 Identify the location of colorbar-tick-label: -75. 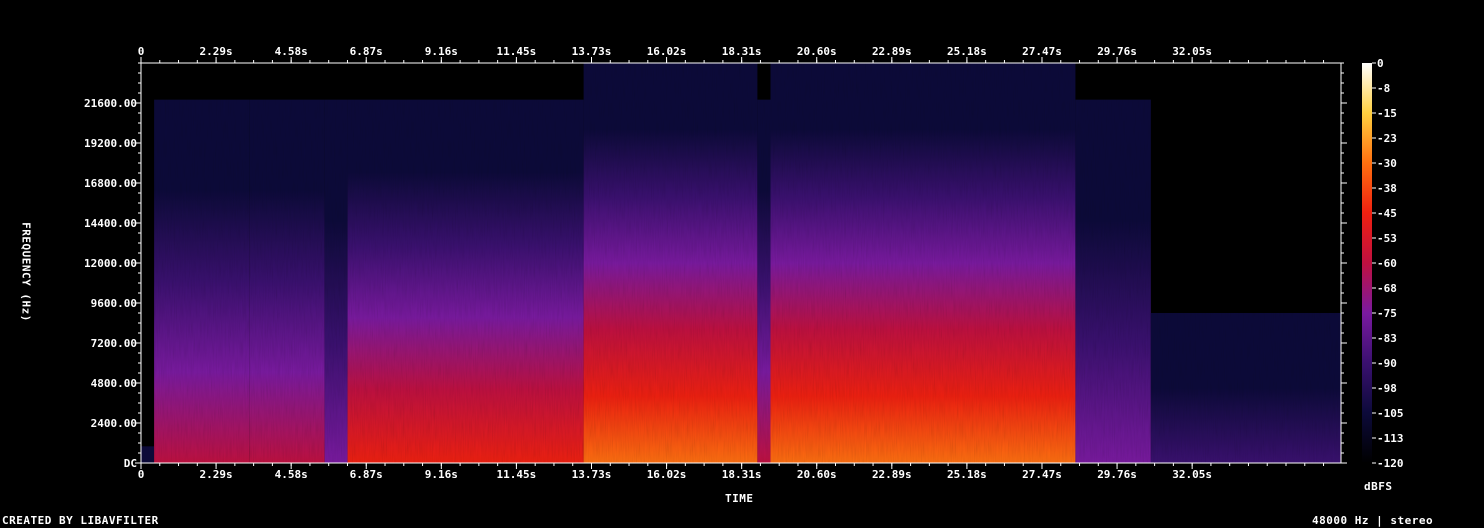
(1387, 313).